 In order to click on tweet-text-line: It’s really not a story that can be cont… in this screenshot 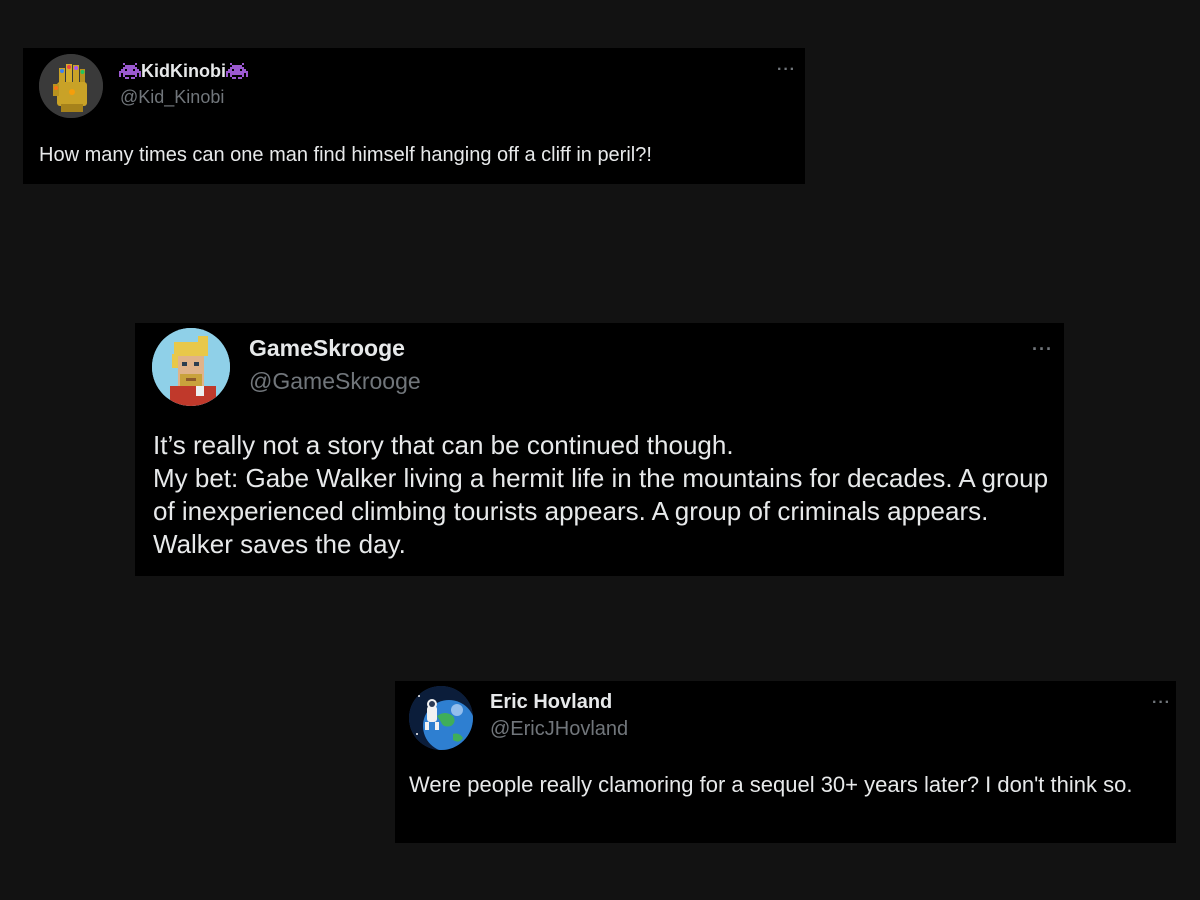, I will do `click(443, 445)`.